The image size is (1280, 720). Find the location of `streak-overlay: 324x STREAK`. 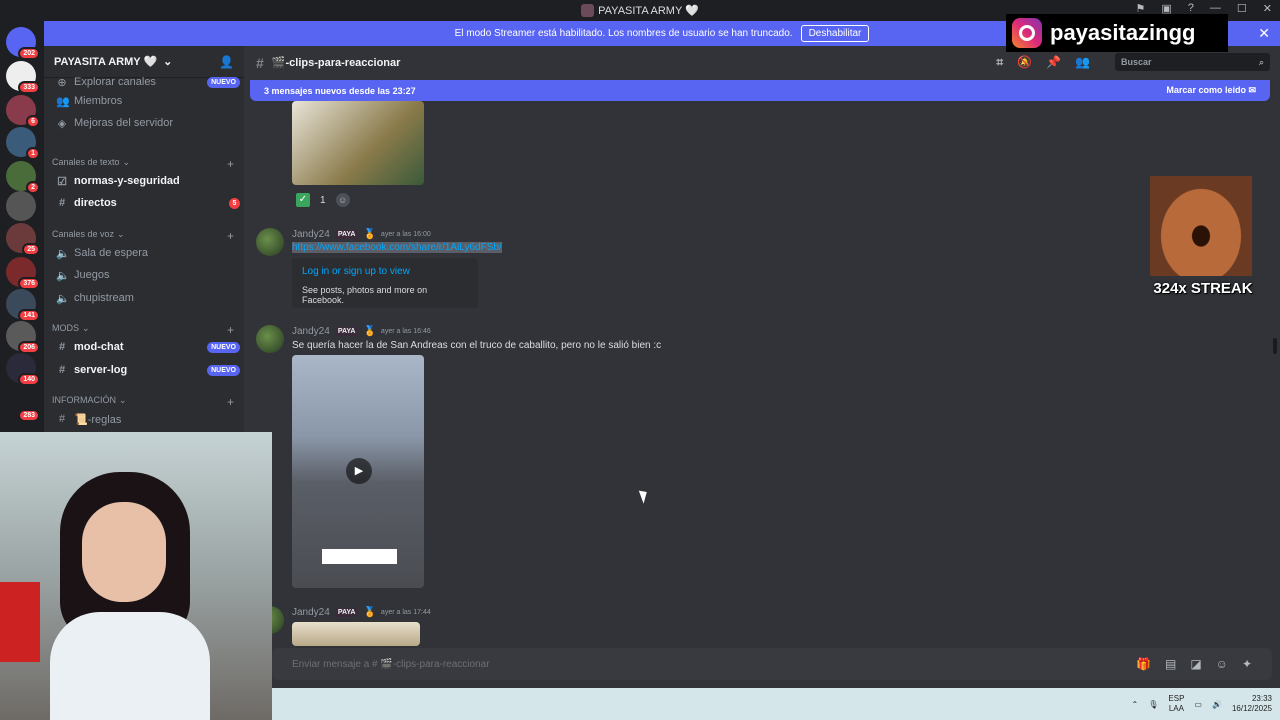

streak-overlay: 324x STREAK is located at coordinates (1203, 238).